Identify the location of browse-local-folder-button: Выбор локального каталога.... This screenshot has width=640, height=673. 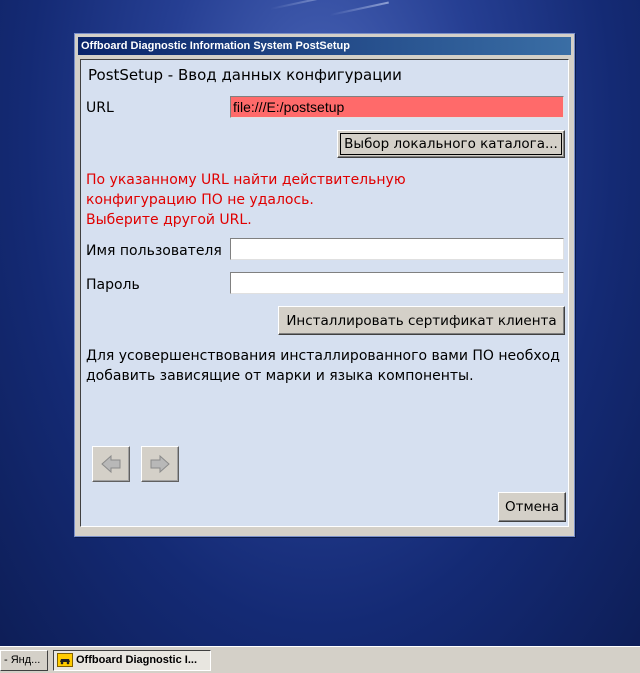
(451, 144).